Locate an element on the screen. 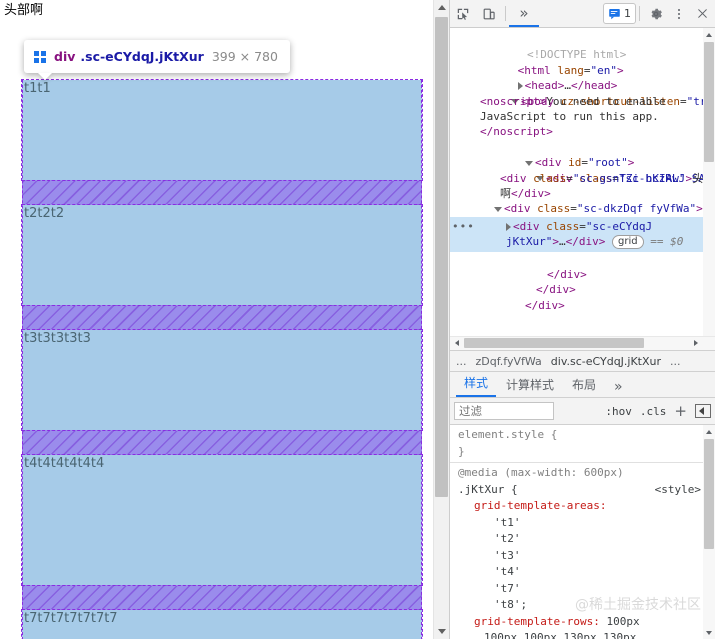  area-value-t8: 't8'; is located at coordinates (586, 605).